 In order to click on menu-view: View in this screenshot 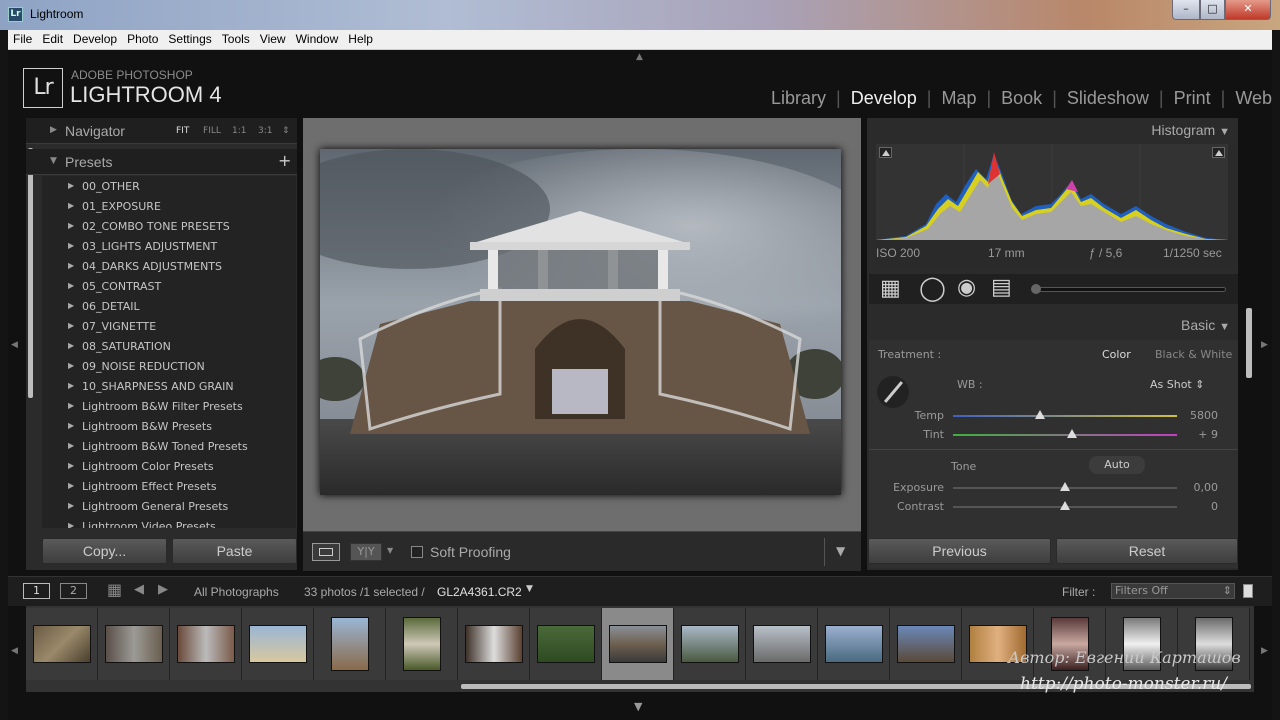, I will do `click(273, 39)`.